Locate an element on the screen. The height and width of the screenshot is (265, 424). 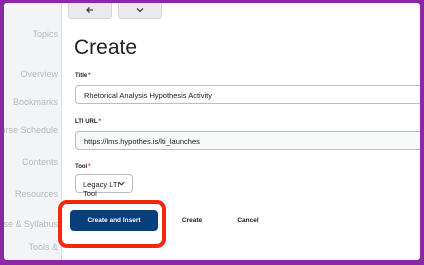
lti-url-input: https://lms.hypothes.is/lti_launches is located at coordinates (247, 140).